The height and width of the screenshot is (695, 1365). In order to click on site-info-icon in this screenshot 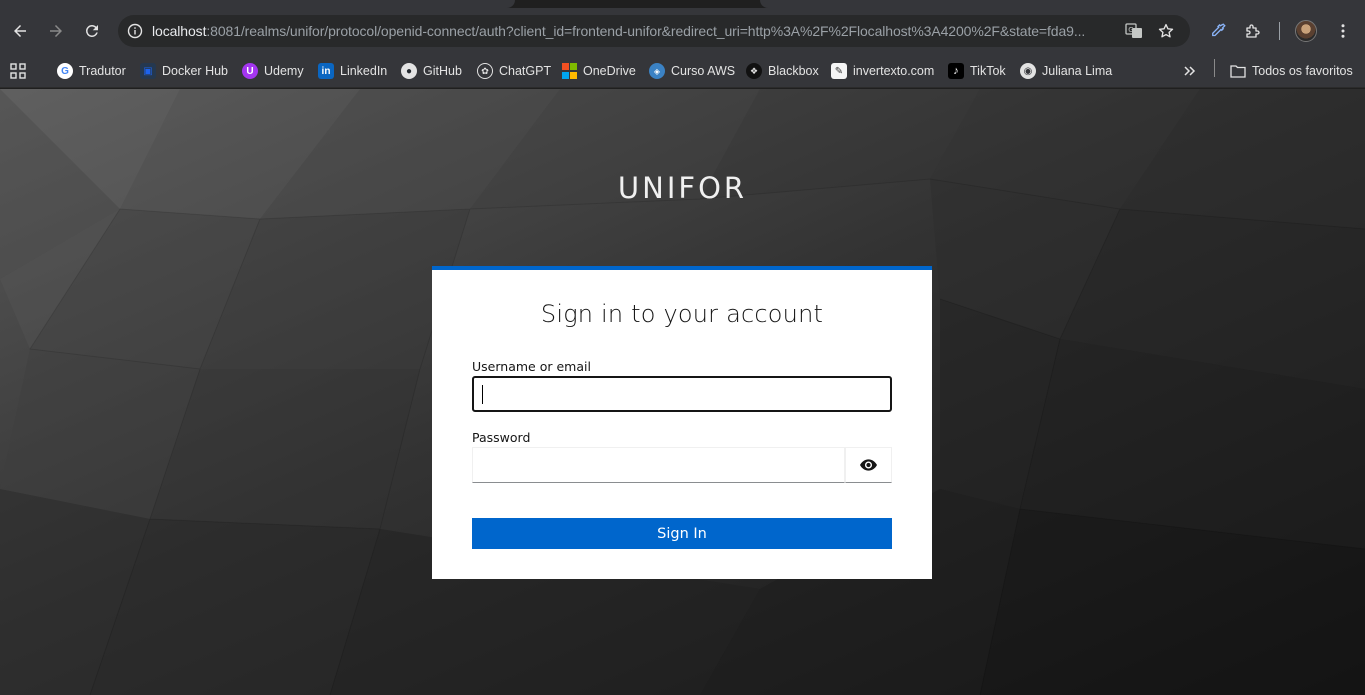, I will do `click(135, 31)`.